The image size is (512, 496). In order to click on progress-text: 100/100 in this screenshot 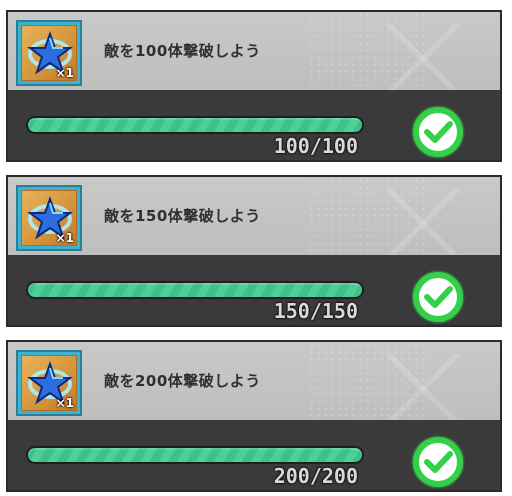, I will do `click(315, 146)`.